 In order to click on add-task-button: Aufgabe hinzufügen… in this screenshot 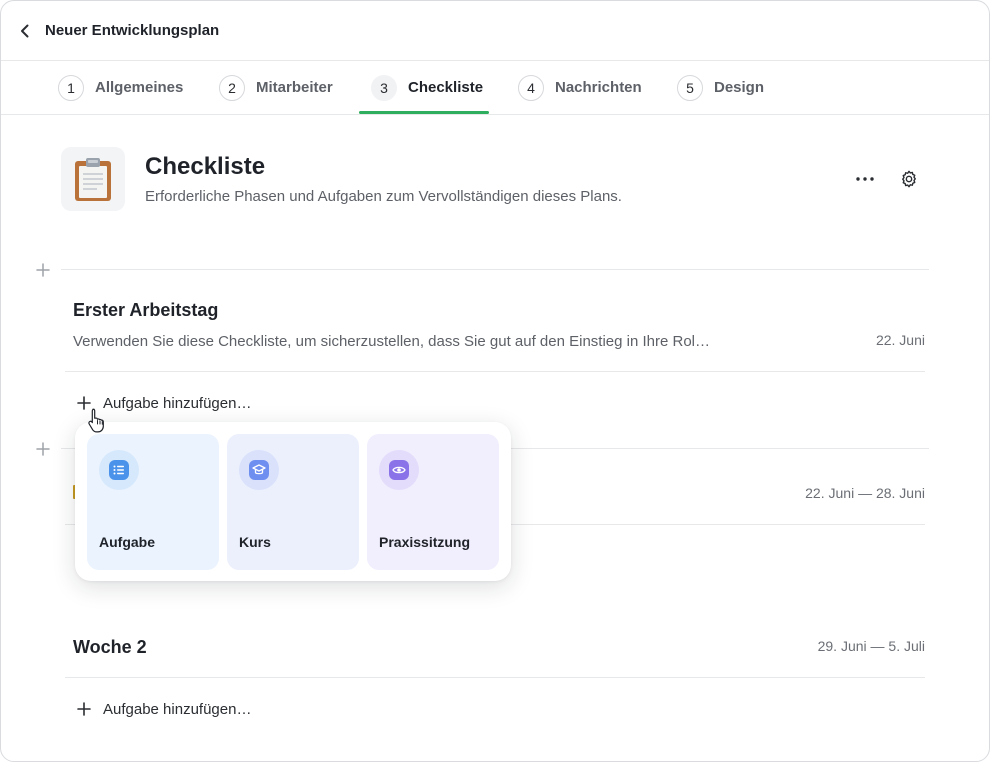, I will do `click(164, 709)`.